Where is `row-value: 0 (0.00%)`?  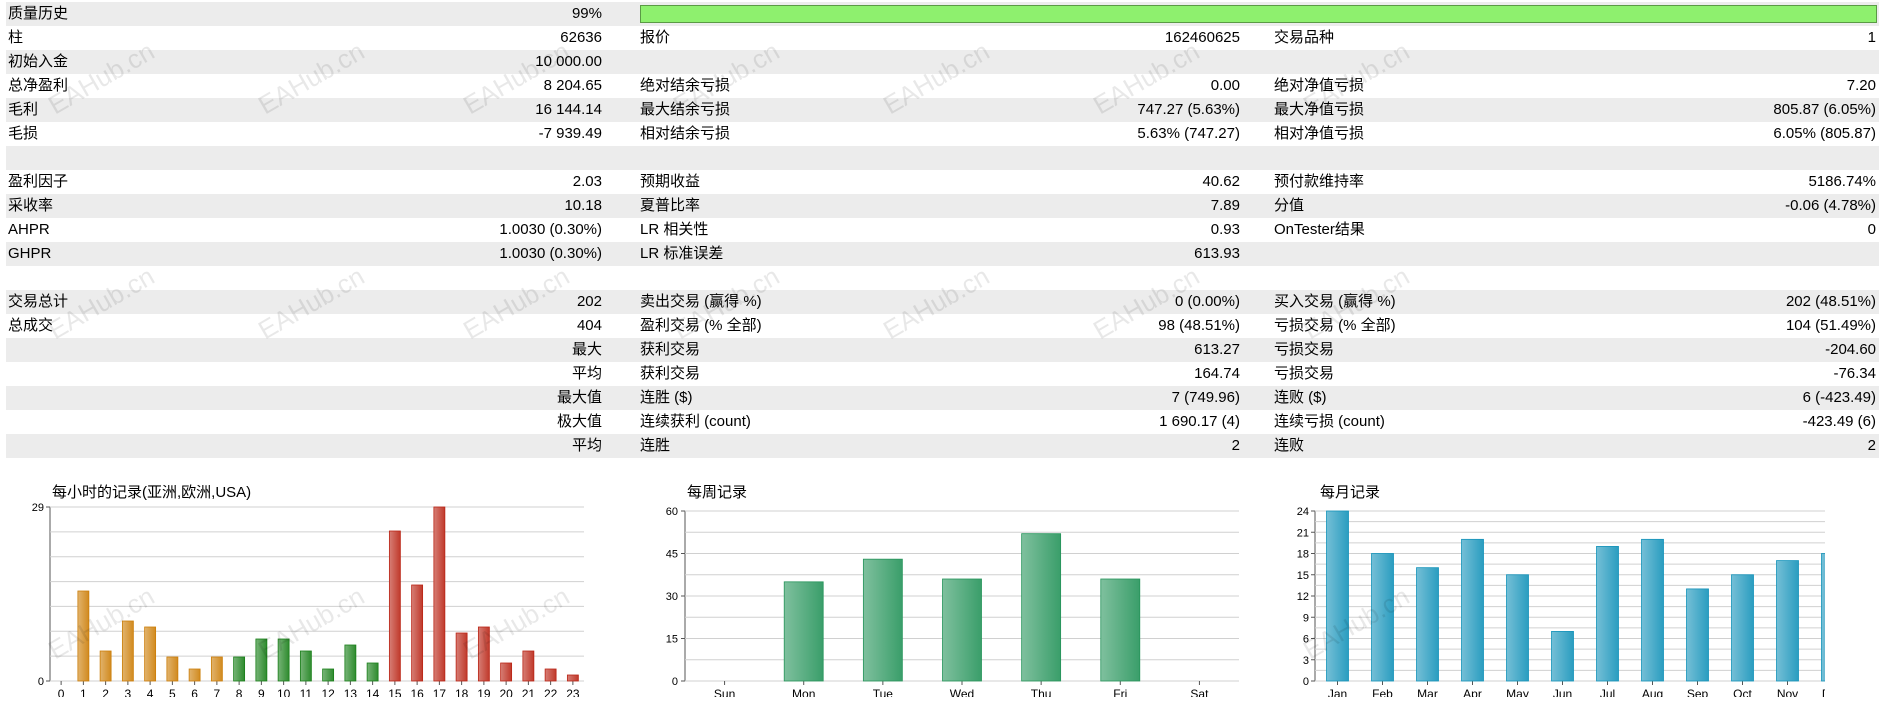
row-value: 0 (0.00%) is located at coordinates (1207, 301).